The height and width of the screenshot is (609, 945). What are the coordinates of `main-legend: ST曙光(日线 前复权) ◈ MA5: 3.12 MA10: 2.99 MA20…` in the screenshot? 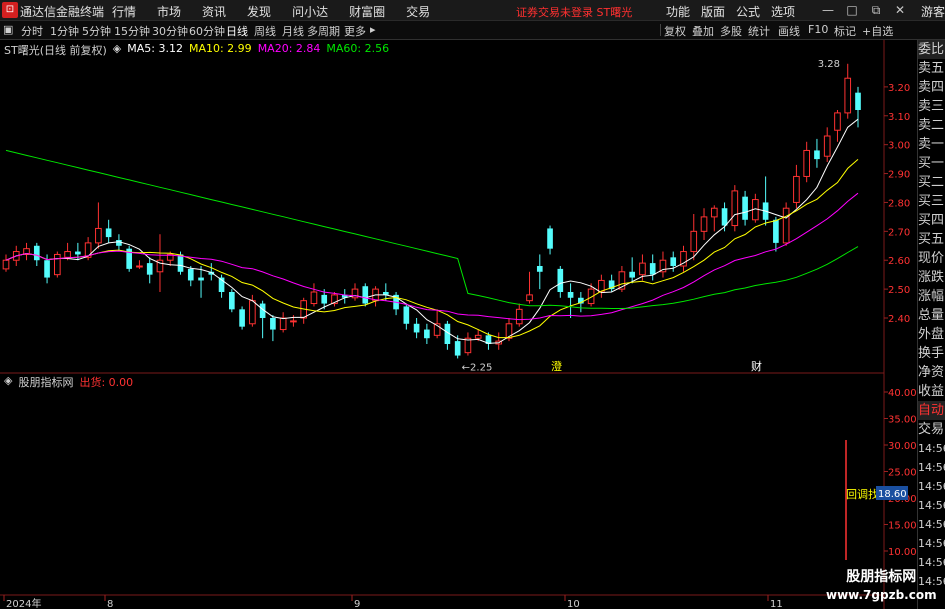 It's located at (196, 50).